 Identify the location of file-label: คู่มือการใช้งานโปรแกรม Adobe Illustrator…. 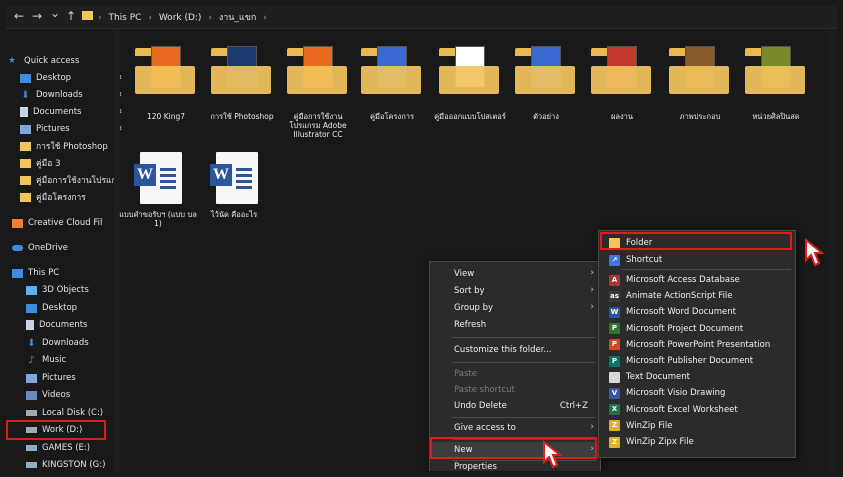
(318, 125).